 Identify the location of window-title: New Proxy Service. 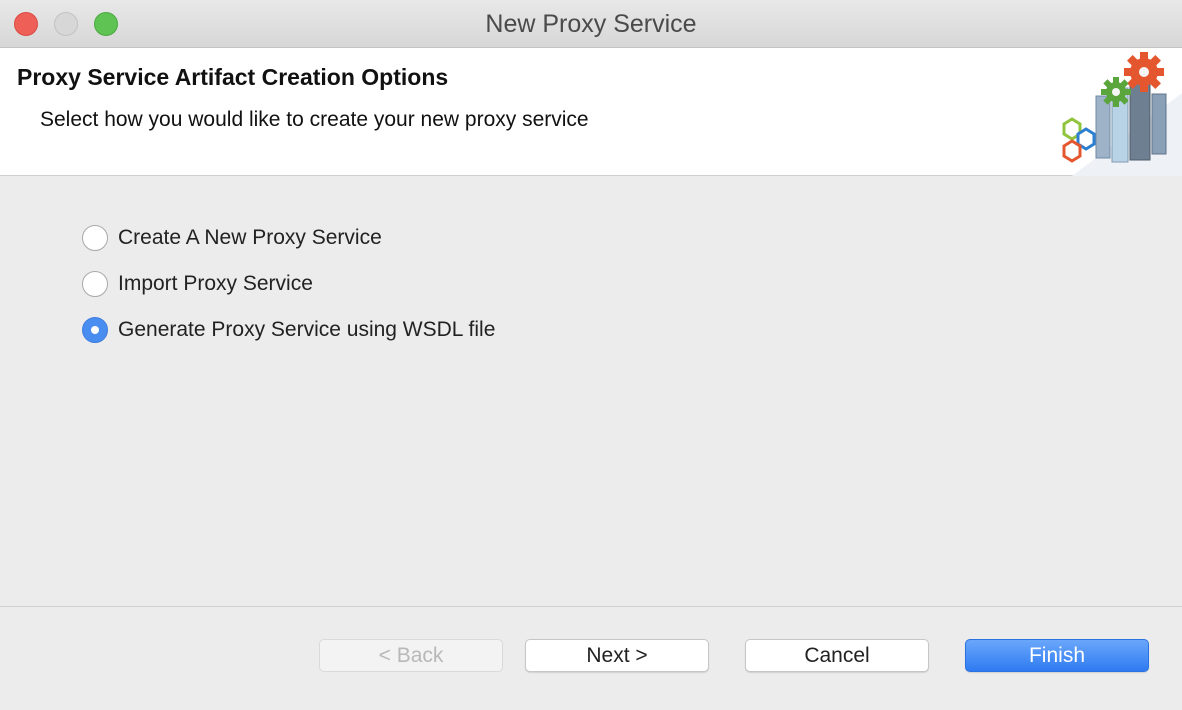
(591, 24).